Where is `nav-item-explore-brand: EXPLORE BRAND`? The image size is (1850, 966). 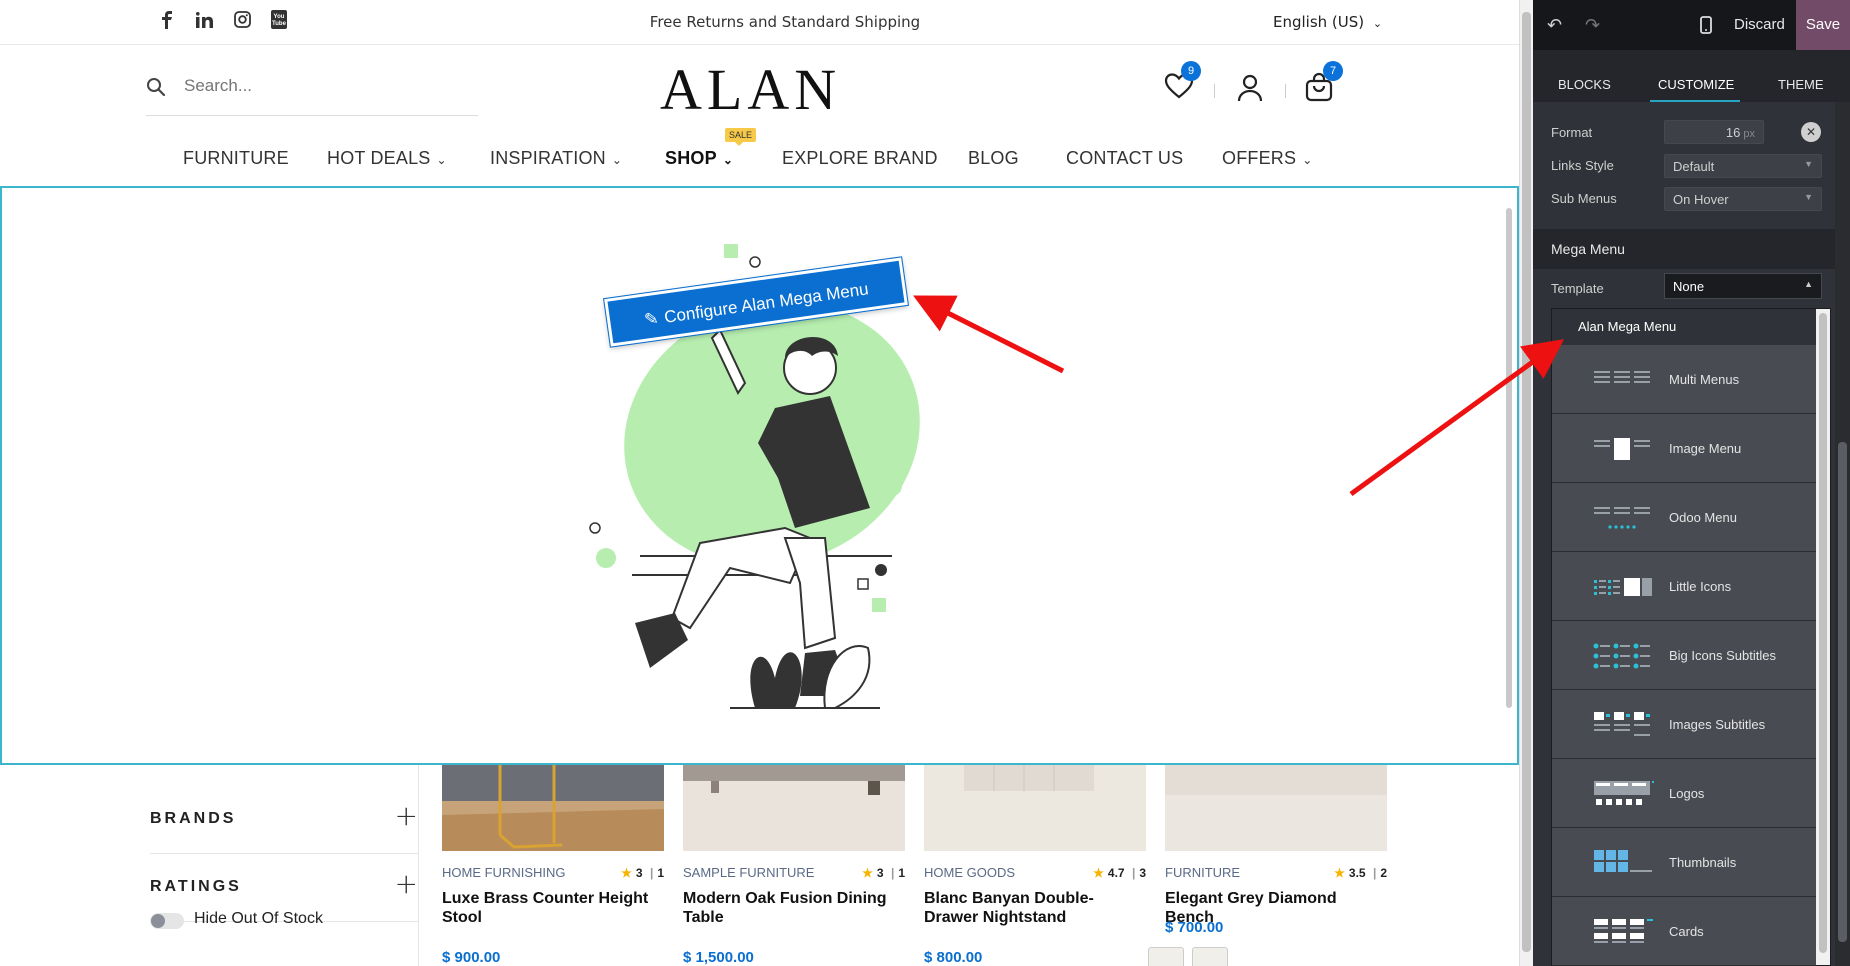
nav-item-explore-brand: EXPLORE BRAND is located at coordinates (860, 158).